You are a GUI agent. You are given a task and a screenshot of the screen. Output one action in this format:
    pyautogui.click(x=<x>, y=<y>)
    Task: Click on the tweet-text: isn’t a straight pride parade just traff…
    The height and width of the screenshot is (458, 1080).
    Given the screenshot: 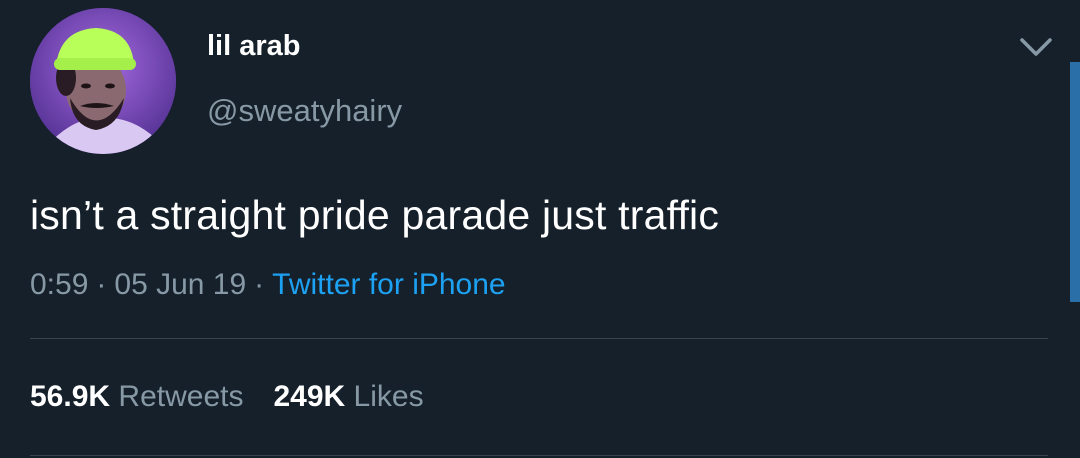 What is the action you would take?
    pyautogui.click(x=375, y=215)
    